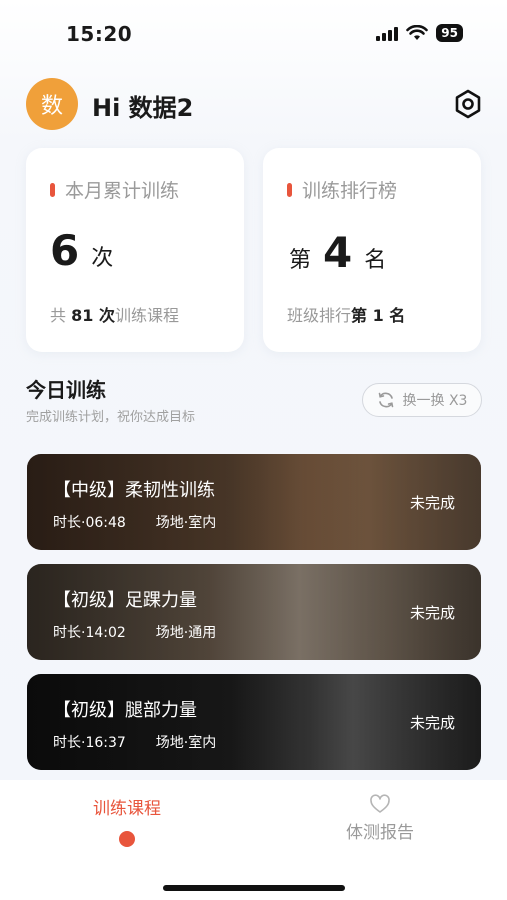  I want to click on total-courses-count: 81 次, so click(93, 315).